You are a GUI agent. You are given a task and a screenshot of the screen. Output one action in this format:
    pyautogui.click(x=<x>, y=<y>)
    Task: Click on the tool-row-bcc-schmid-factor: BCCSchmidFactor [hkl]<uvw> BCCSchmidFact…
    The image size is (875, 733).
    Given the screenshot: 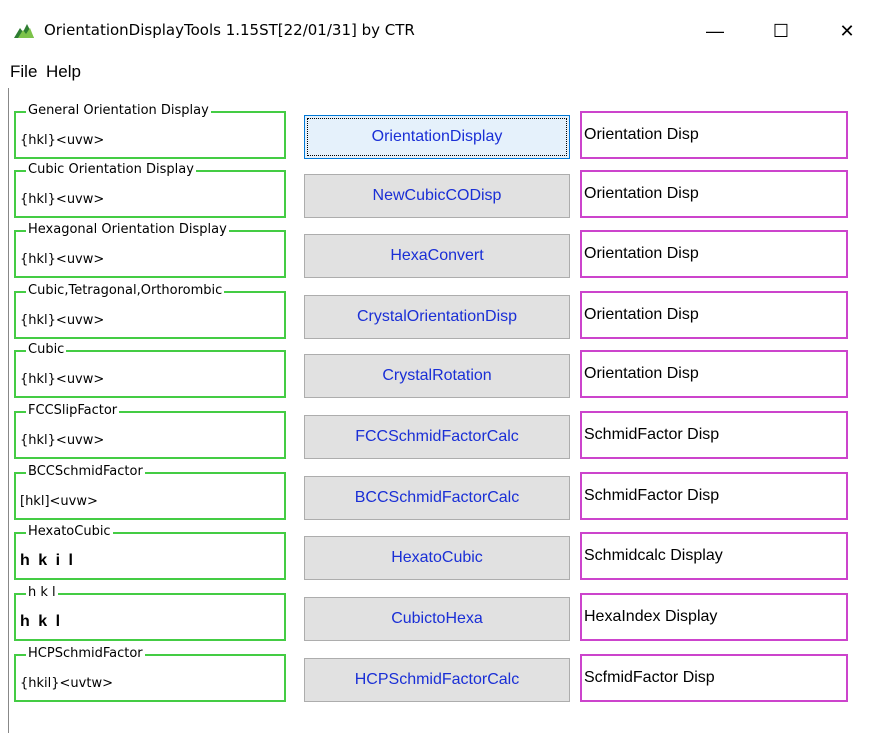 What is the action you would take?
    pyautogui.click(x=437, y=495)
    